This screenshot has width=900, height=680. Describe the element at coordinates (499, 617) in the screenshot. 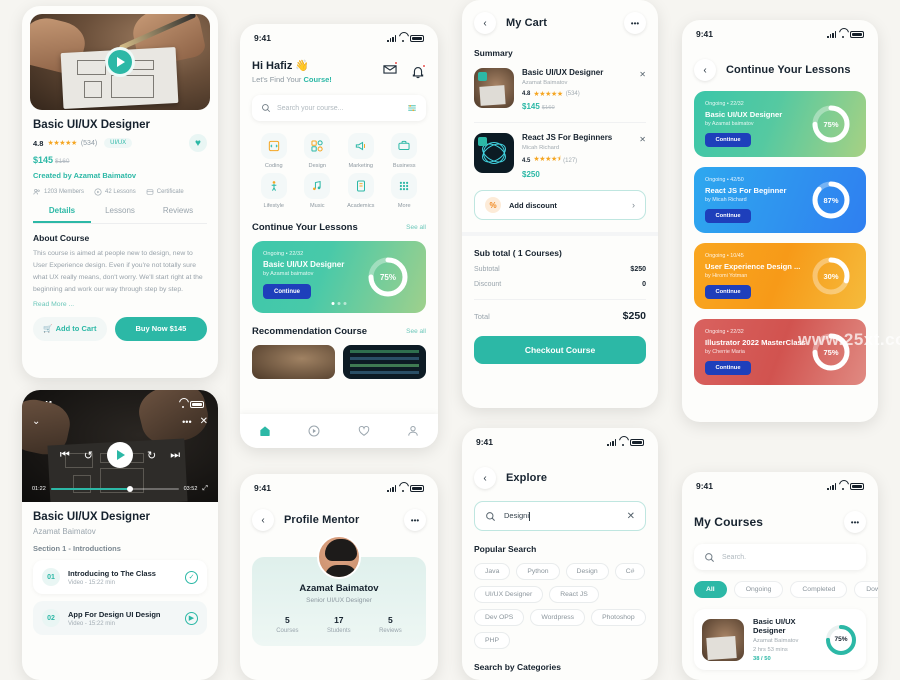

I see `tag-chip: Dev OPS` at that location.